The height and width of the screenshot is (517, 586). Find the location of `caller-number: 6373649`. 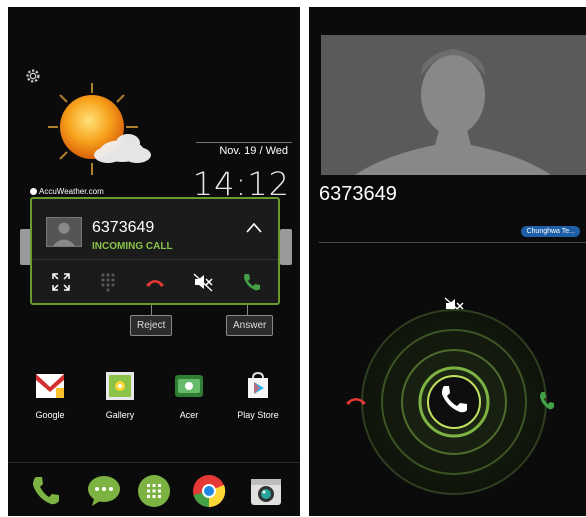

caller-number: 6373649 is located at coordinates (123, 227).